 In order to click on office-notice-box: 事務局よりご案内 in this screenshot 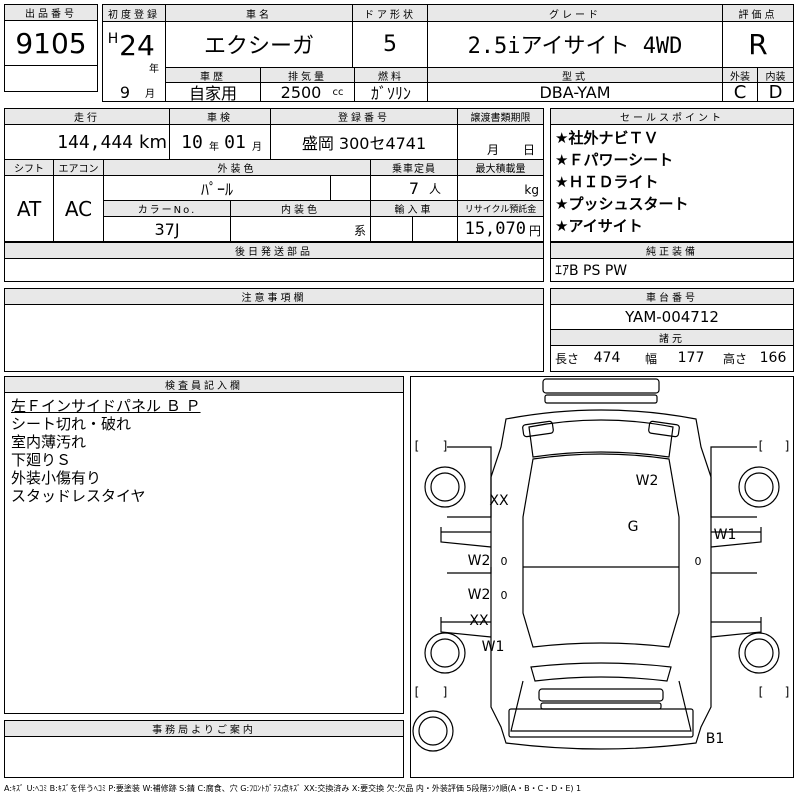, I will do `click(204, 749)`.